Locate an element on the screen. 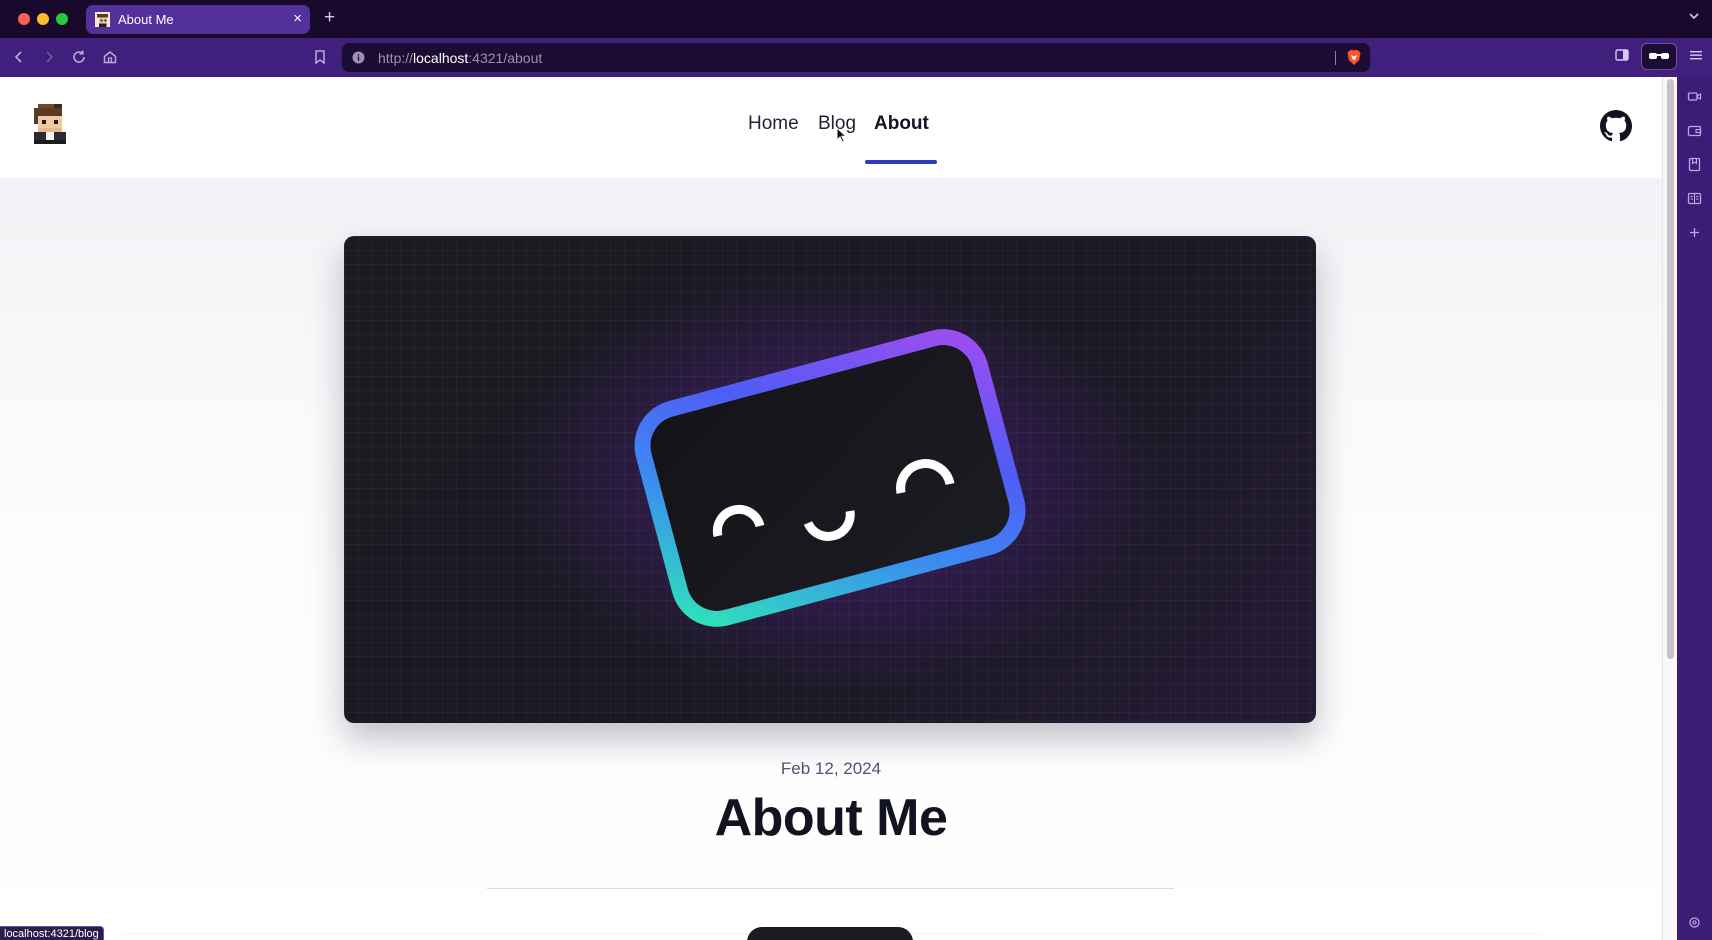 This screenshot has width=1712, height=940. tab-title: About Me is located at coordinates (146, 19).